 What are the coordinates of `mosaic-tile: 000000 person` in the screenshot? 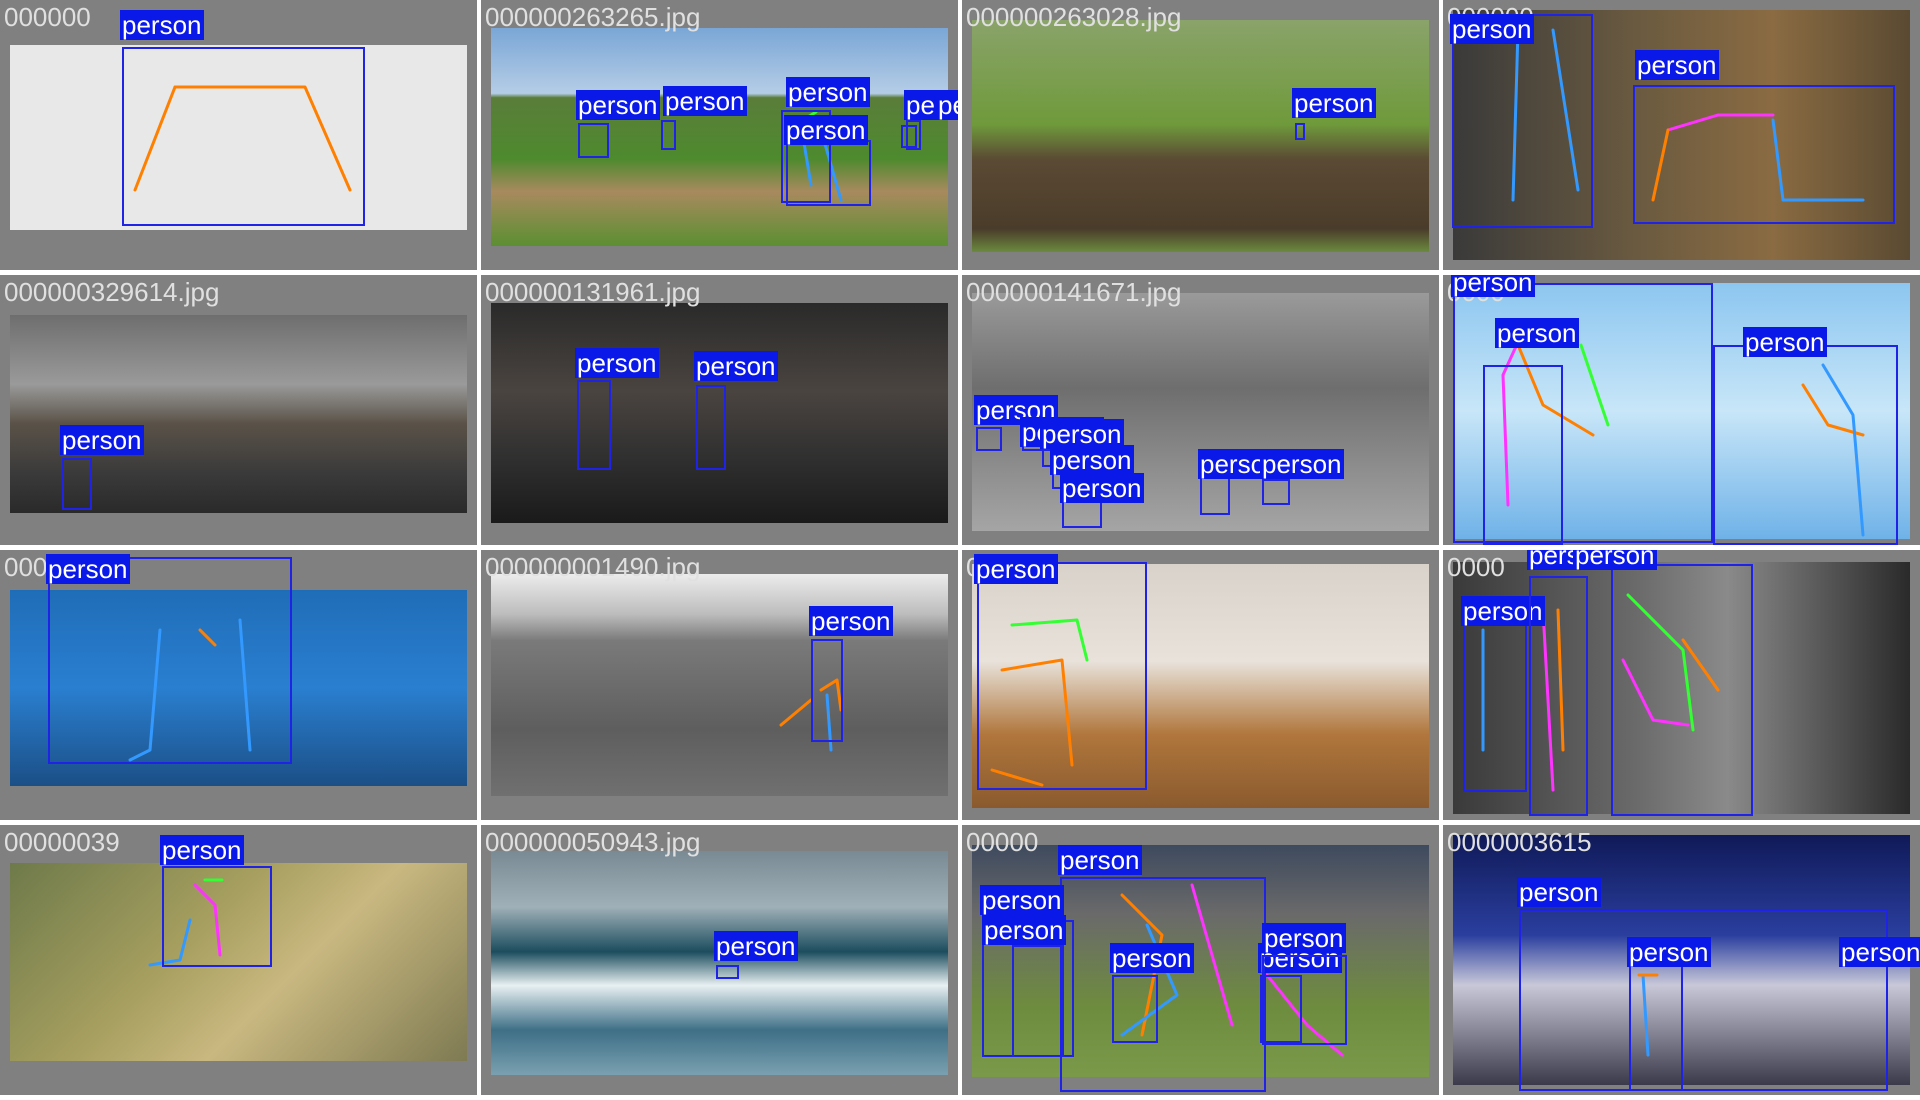 It's located at (238, 135).